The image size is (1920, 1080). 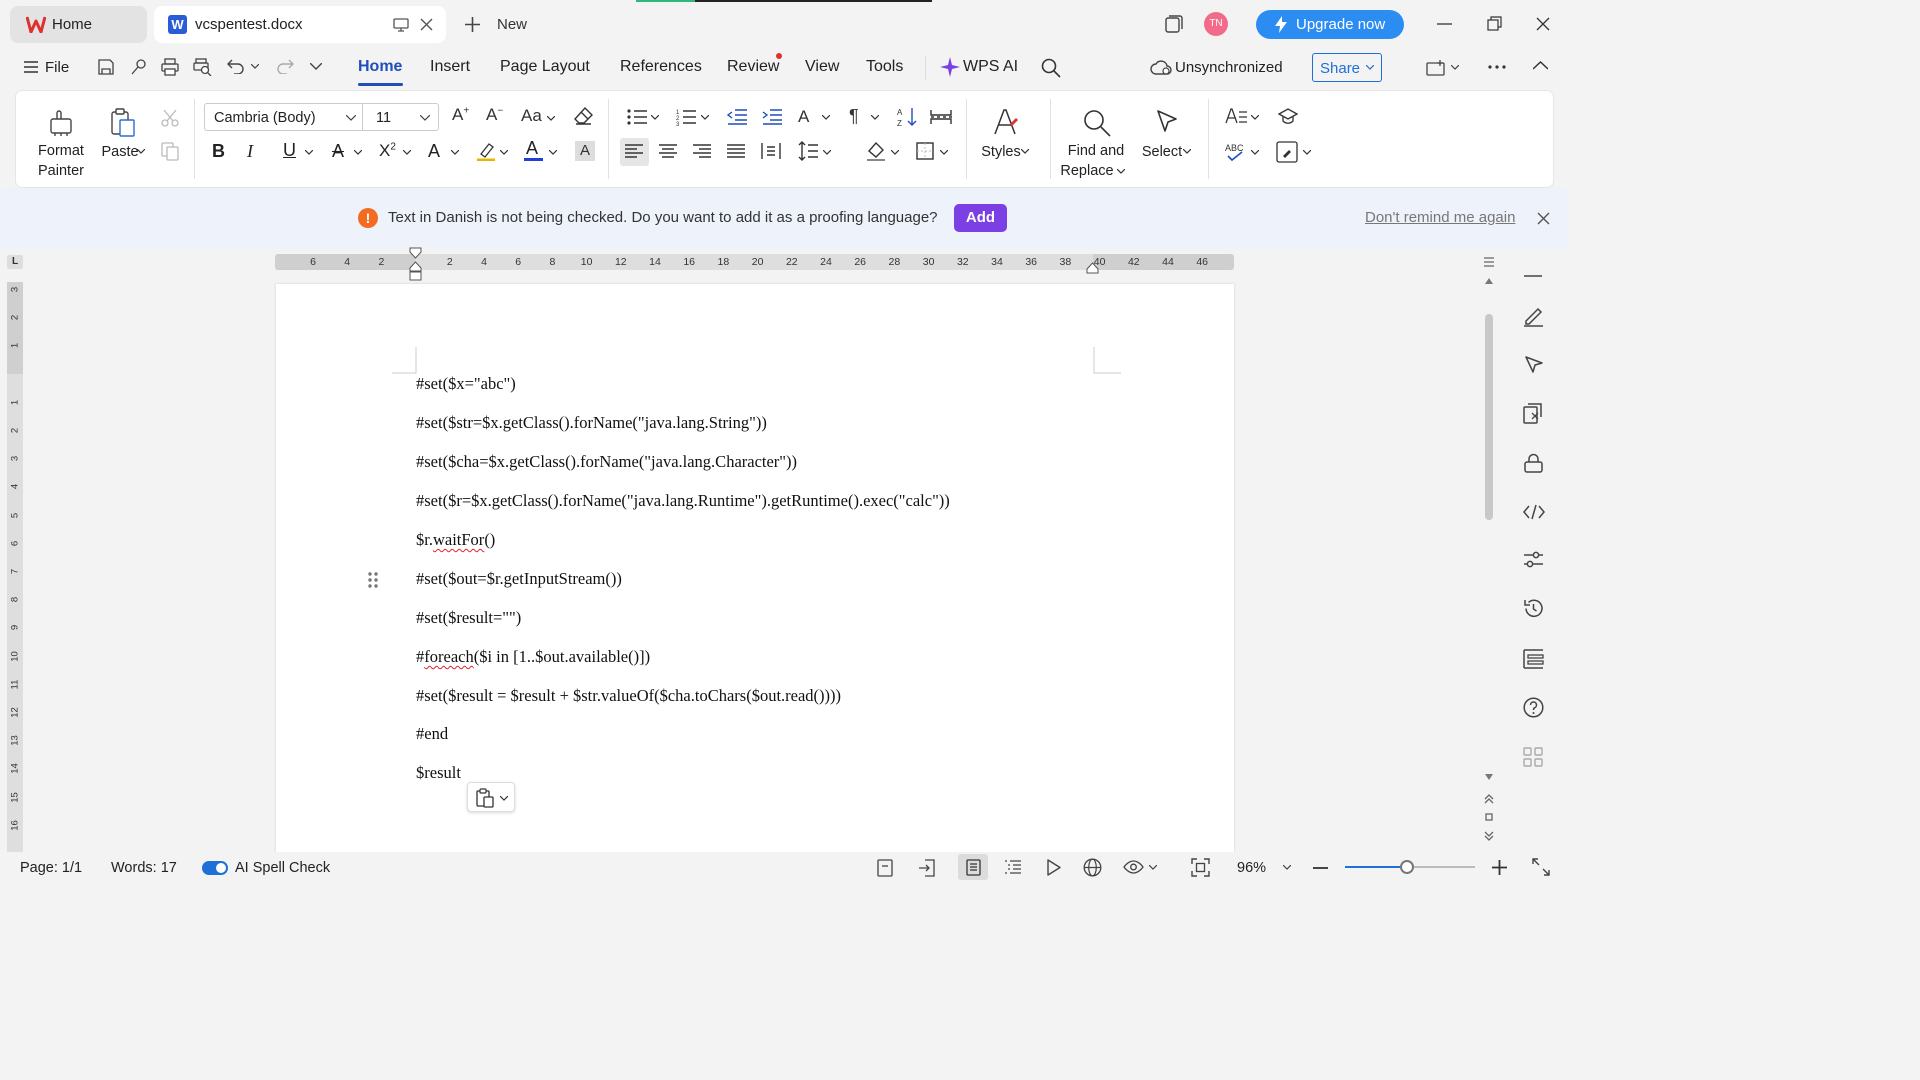 What do you see at coordinates (1096, 151) in the screenshot?
I see `find-replace-label-1: Find and` at bounding box center [1096, 151].